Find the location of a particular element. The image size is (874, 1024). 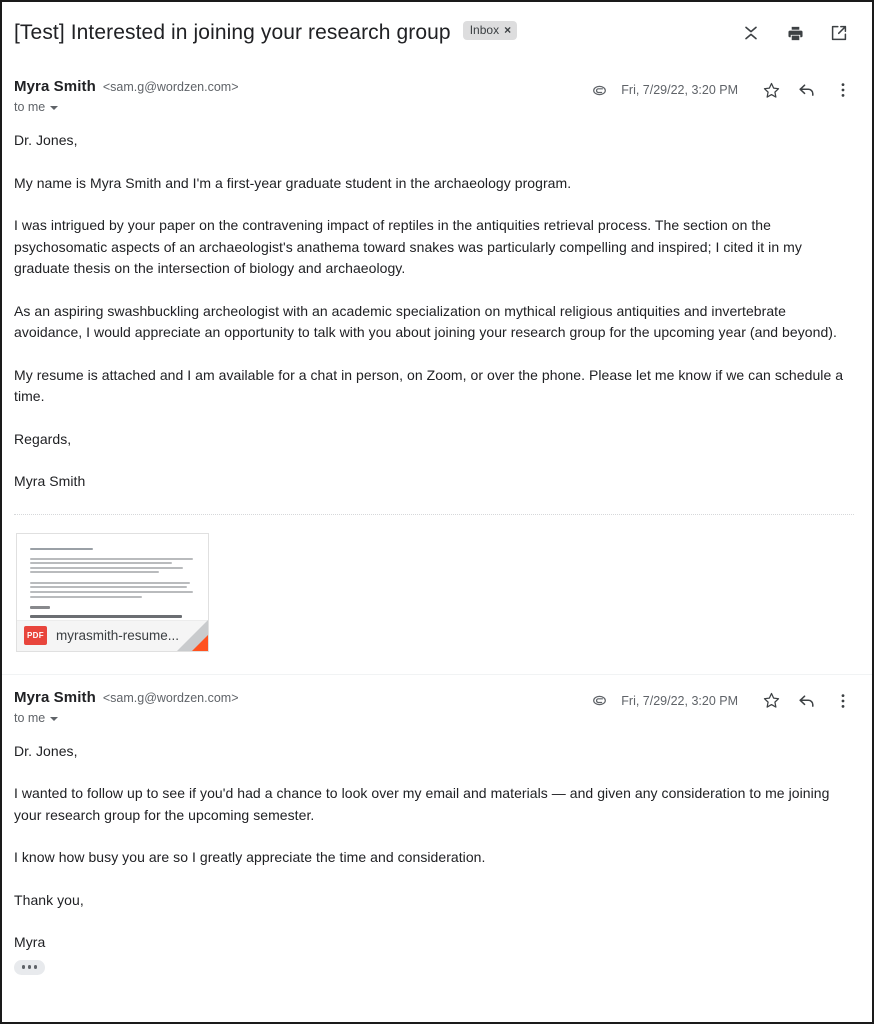

message-paragraph: Regards, is located at coordinates (43, 438).